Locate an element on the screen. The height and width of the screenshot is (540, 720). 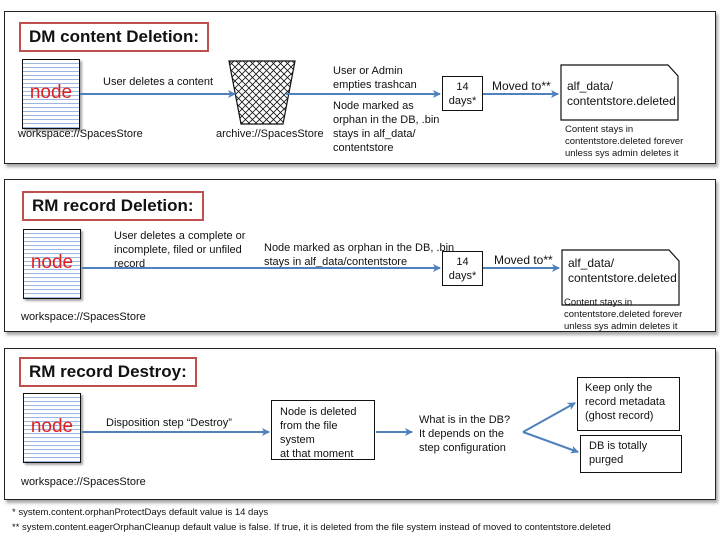
rm-delete-node-document: node is located at coordinates (52, 264).